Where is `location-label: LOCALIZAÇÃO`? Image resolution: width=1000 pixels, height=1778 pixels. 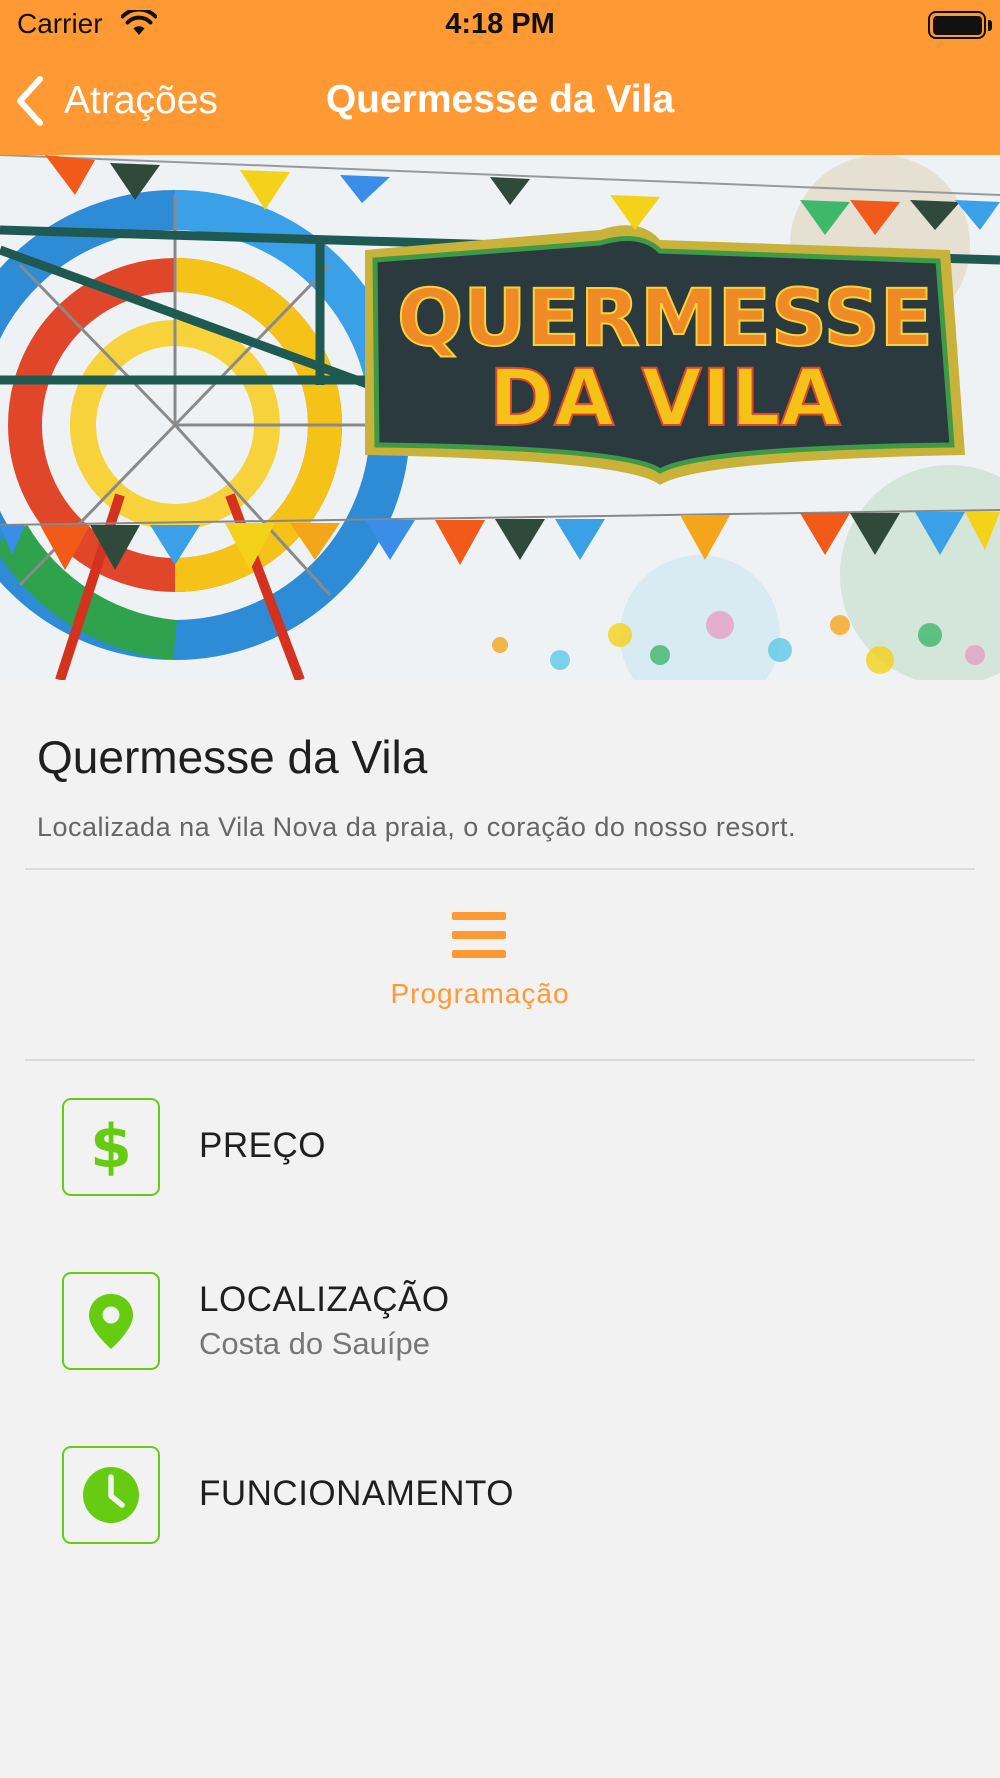
location-label: LOCALIZAÇÃO is located at coordinates (324, 1299).